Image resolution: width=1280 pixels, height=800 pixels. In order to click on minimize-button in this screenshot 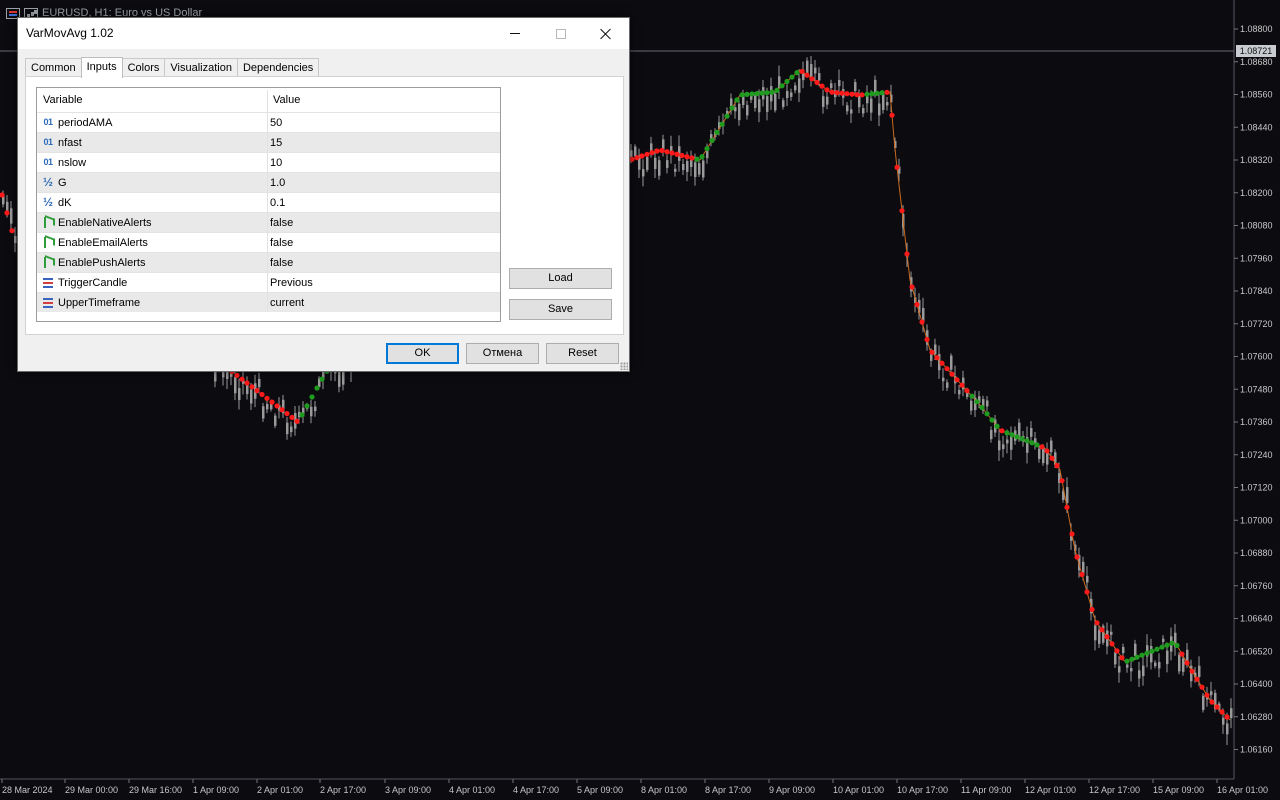, I will do `click(515, 33)`.